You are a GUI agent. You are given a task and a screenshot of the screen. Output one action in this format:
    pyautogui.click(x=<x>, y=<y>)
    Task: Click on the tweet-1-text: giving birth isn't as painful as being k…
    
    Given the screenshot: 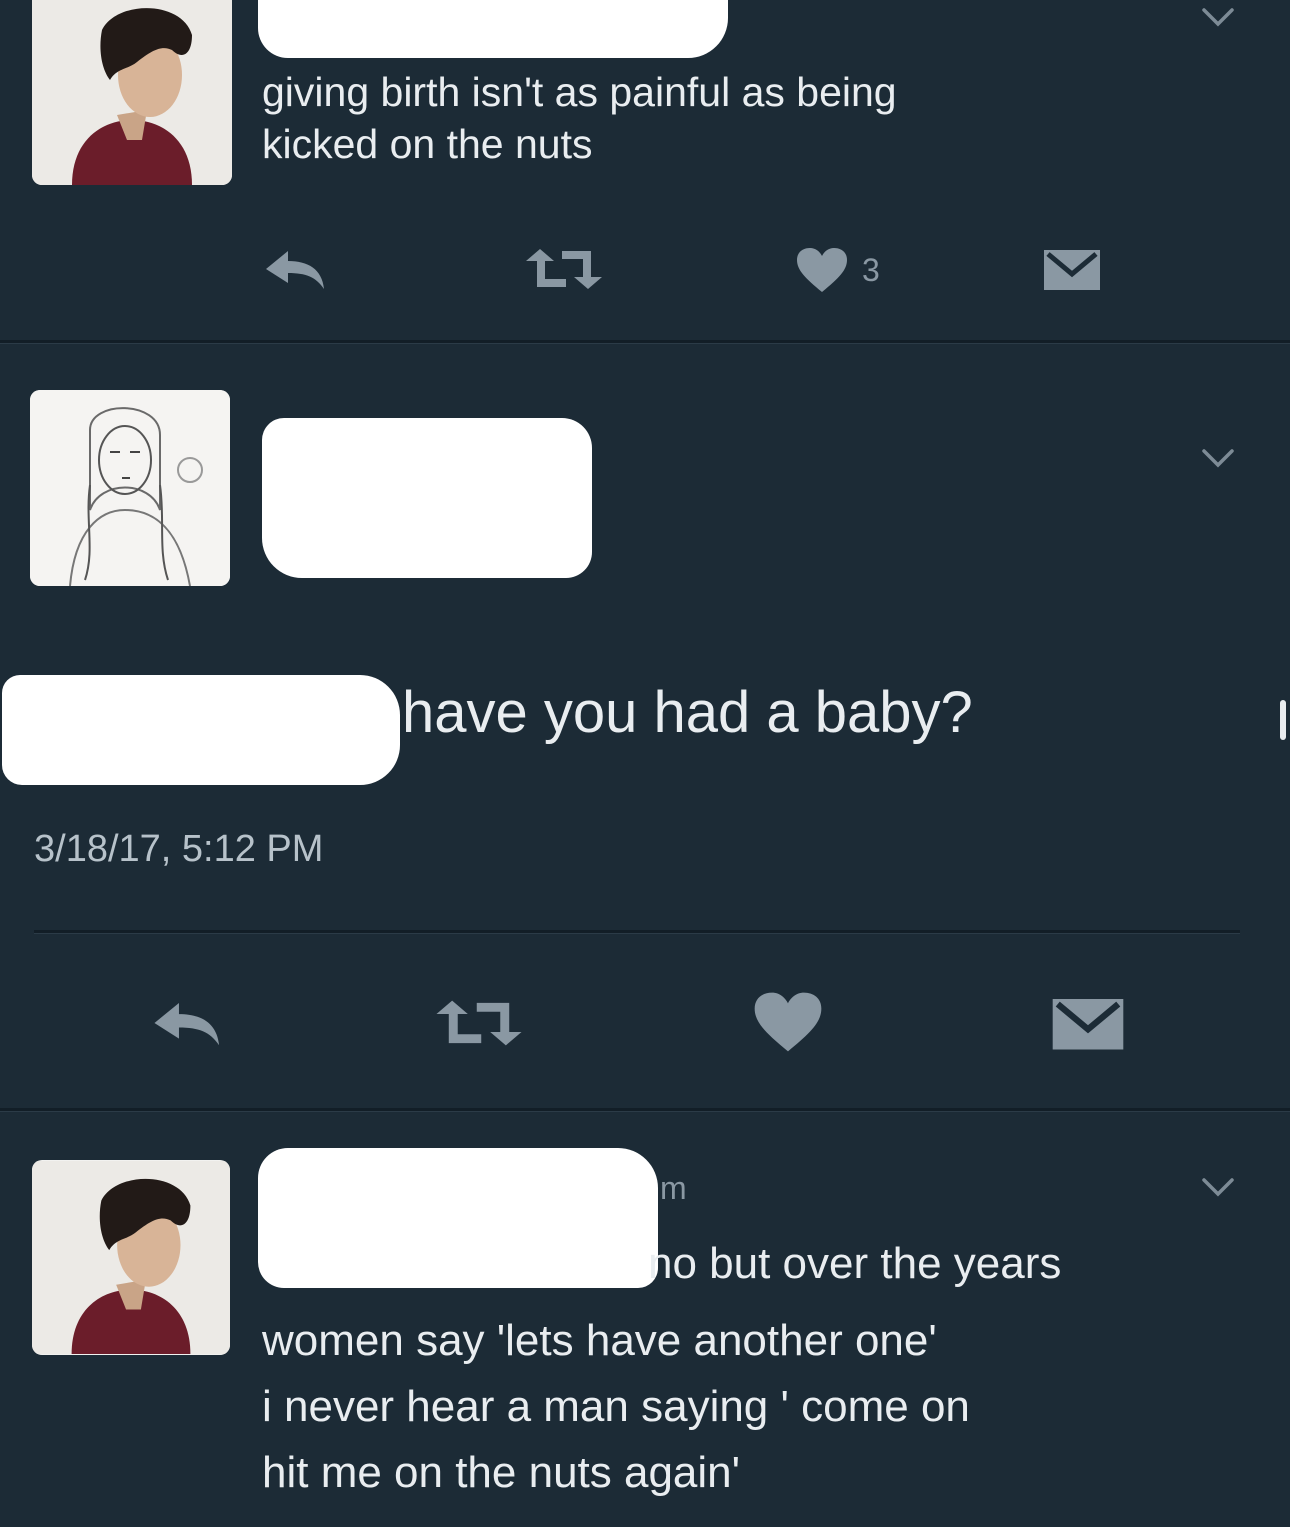 What is the action you would take?
    pyautogui.click(x=757, y=118)
    